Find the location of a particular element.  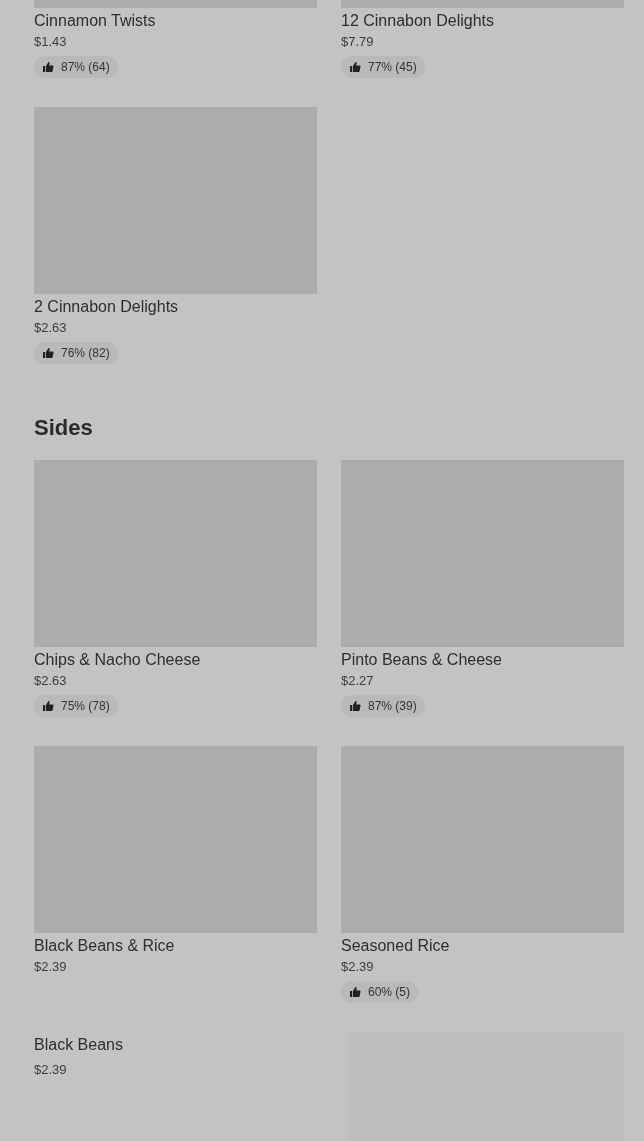

rating-text: 60% (5) is located at coordinates (389, 992).